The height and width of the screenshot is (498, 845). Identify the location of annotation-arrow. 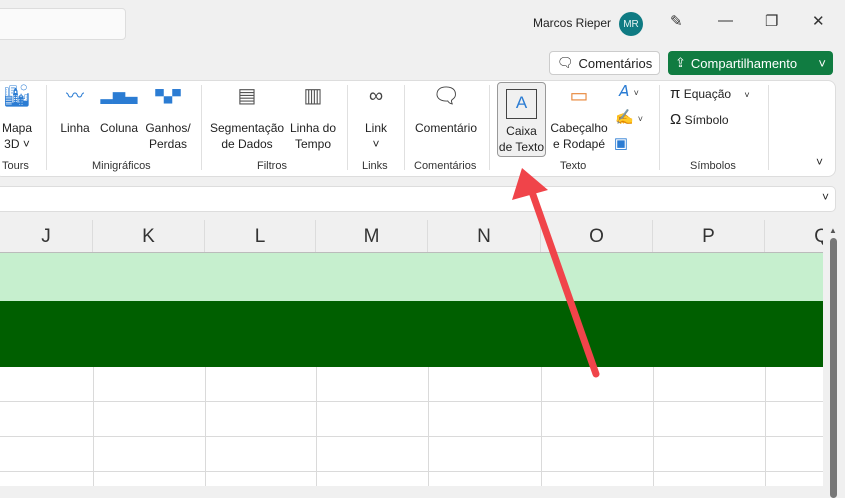
(556, 273).